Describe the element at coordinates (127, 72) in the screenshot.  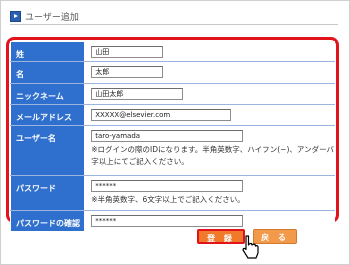
I see `first-name-input` at that location.